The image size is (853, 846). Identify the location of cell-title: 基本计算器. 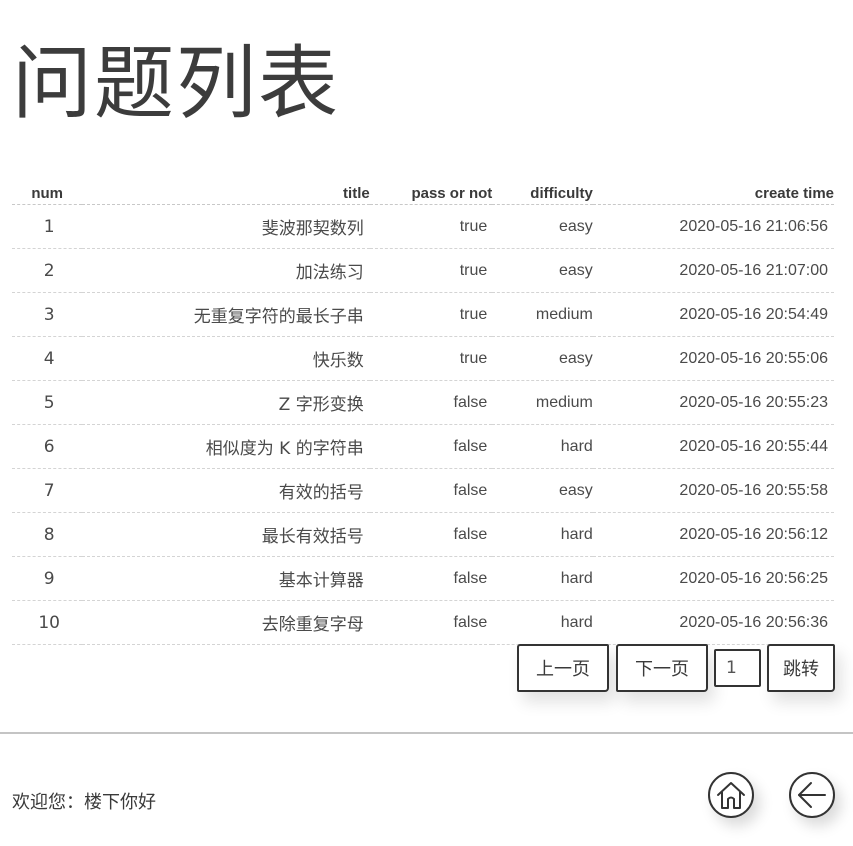
(226, 578).